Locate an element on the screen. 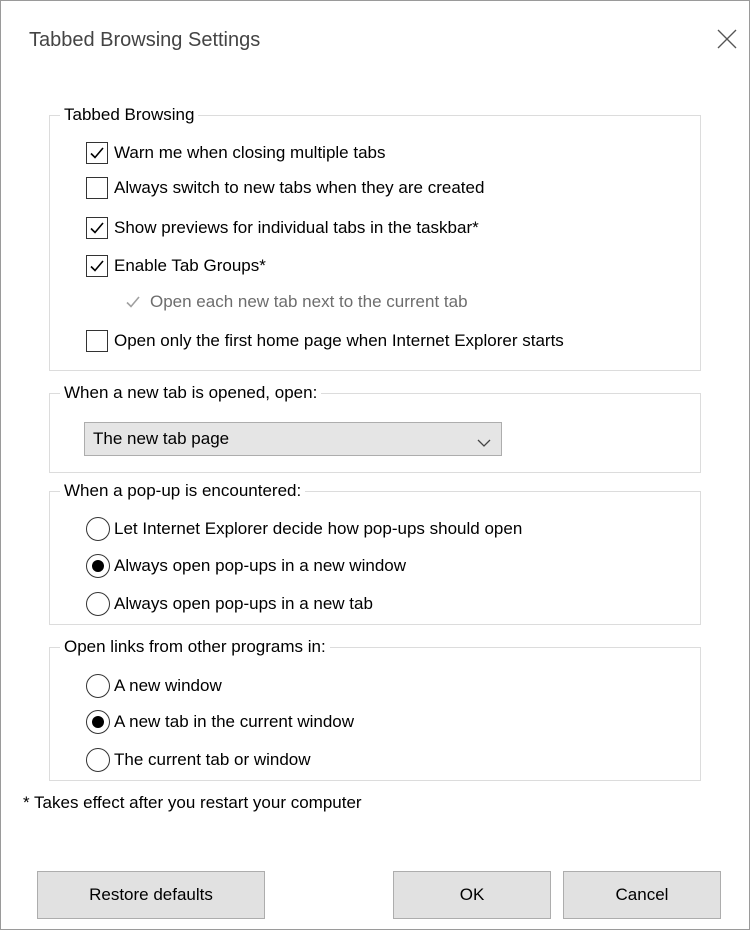 Image resolution: width=752 pixels, height=932 pixels. ok-button: OK is located at coordinates (472, 895).